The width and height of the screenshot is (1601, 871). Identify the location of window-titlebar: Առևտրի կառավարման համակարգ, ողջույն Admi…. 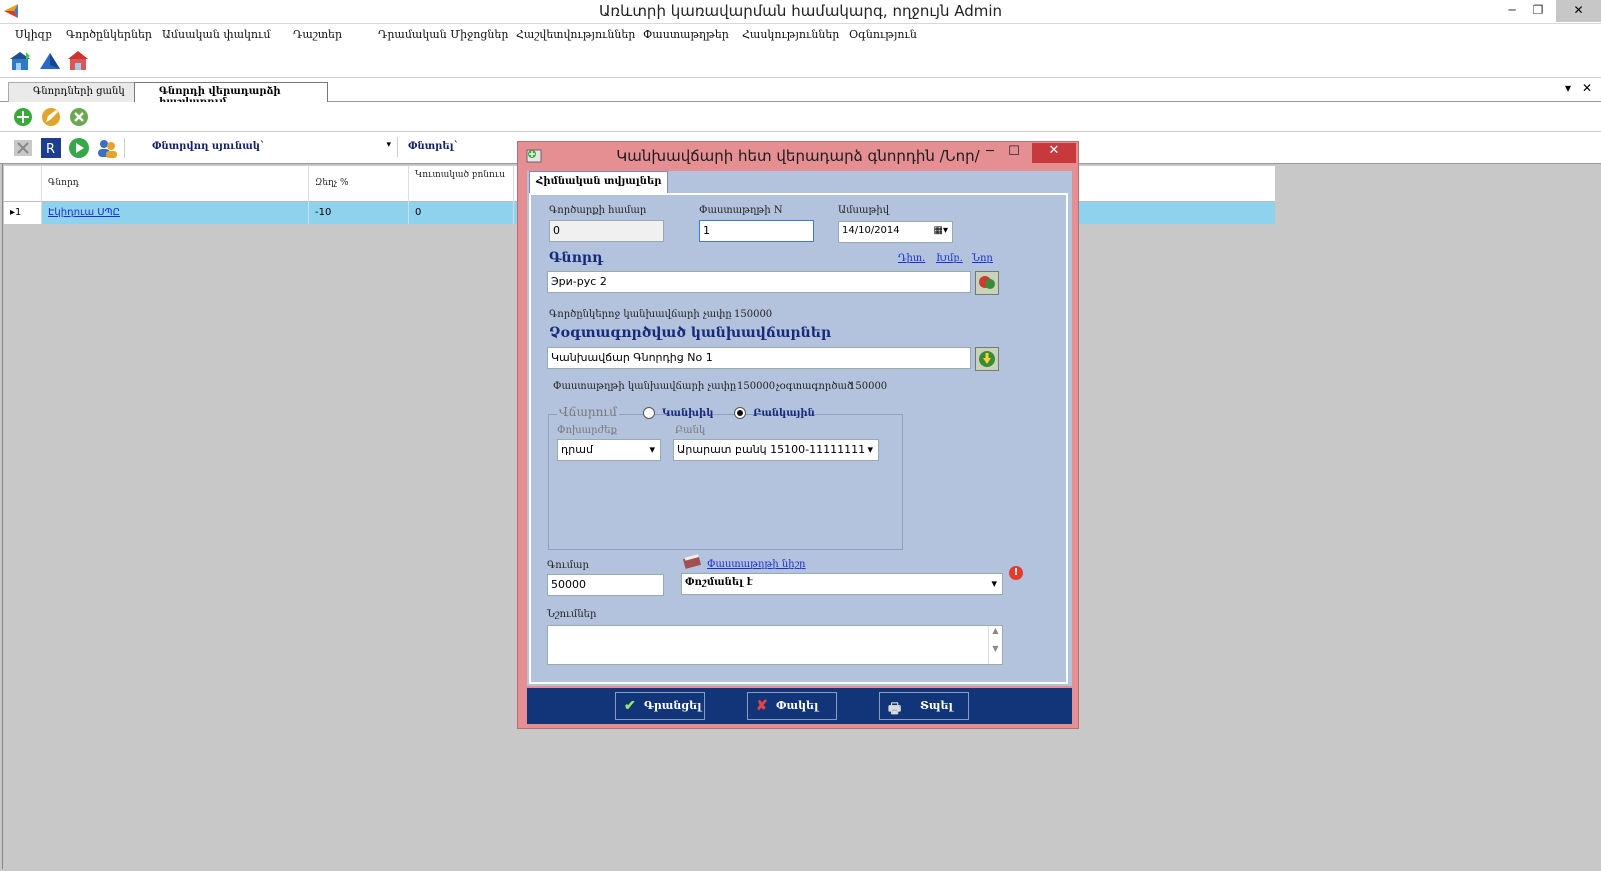
(800, 12).